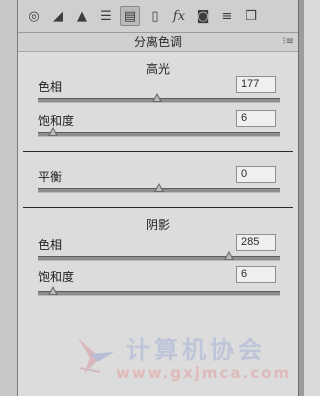 This screenshot has width=320, height=396. I want to click on shadows-hue-thumb, so click(229, 255).